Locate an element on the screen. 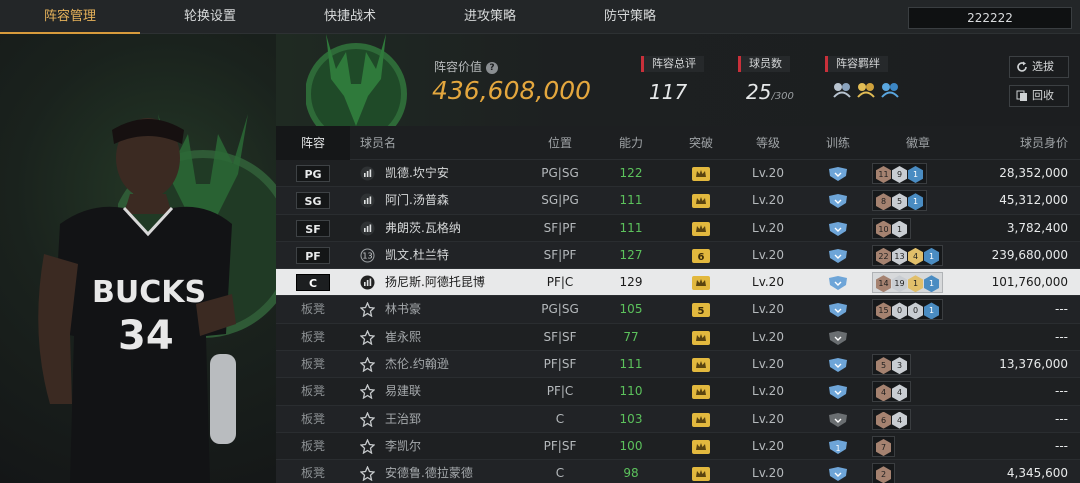  stat-rating: 阵容总评 117 is located at coordinates (672, 80).